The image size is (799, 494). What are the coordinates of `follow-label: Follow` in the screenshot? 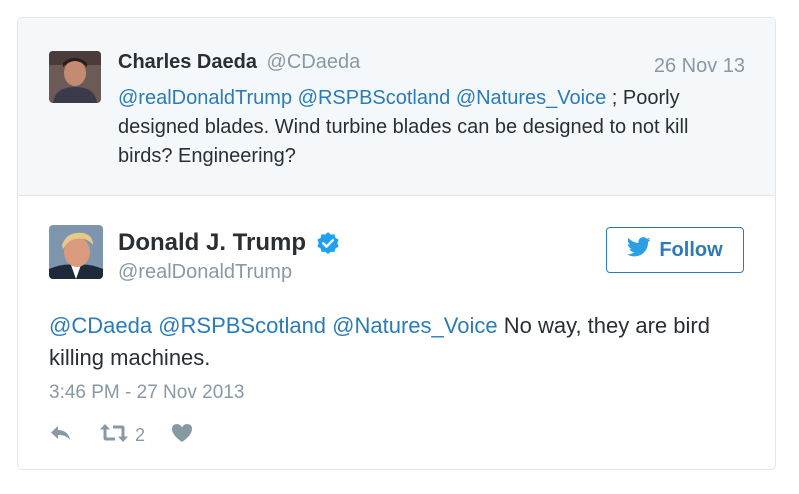 It's located at (691, 249).